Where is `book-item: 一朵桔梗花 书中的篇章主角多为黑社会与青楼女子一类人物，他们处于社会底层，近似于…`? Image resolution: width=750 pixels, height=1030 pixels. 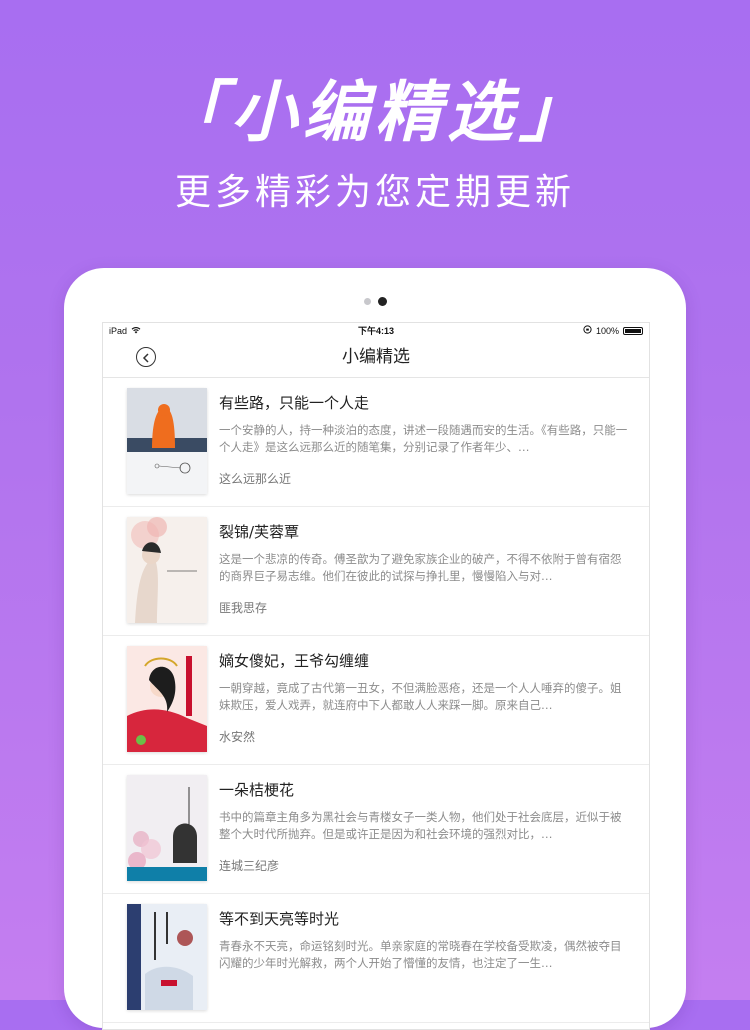 book-item: 一朵桔梗花 书中的篇章主角多为黑社会与青楼女子一类人物，他们处于社会底层，近似于… is located at coordinates (376, 829).